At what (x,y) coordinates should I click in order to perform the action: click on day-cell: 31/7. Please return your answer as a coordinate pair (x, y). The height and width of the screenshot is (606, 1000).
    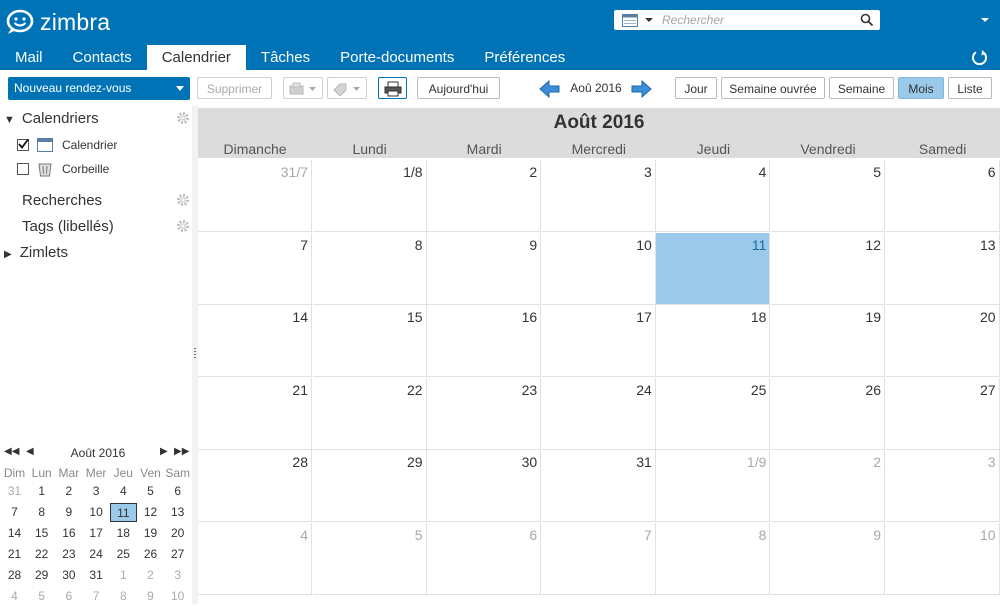
    Looking at the image, I should click on (255, 196).